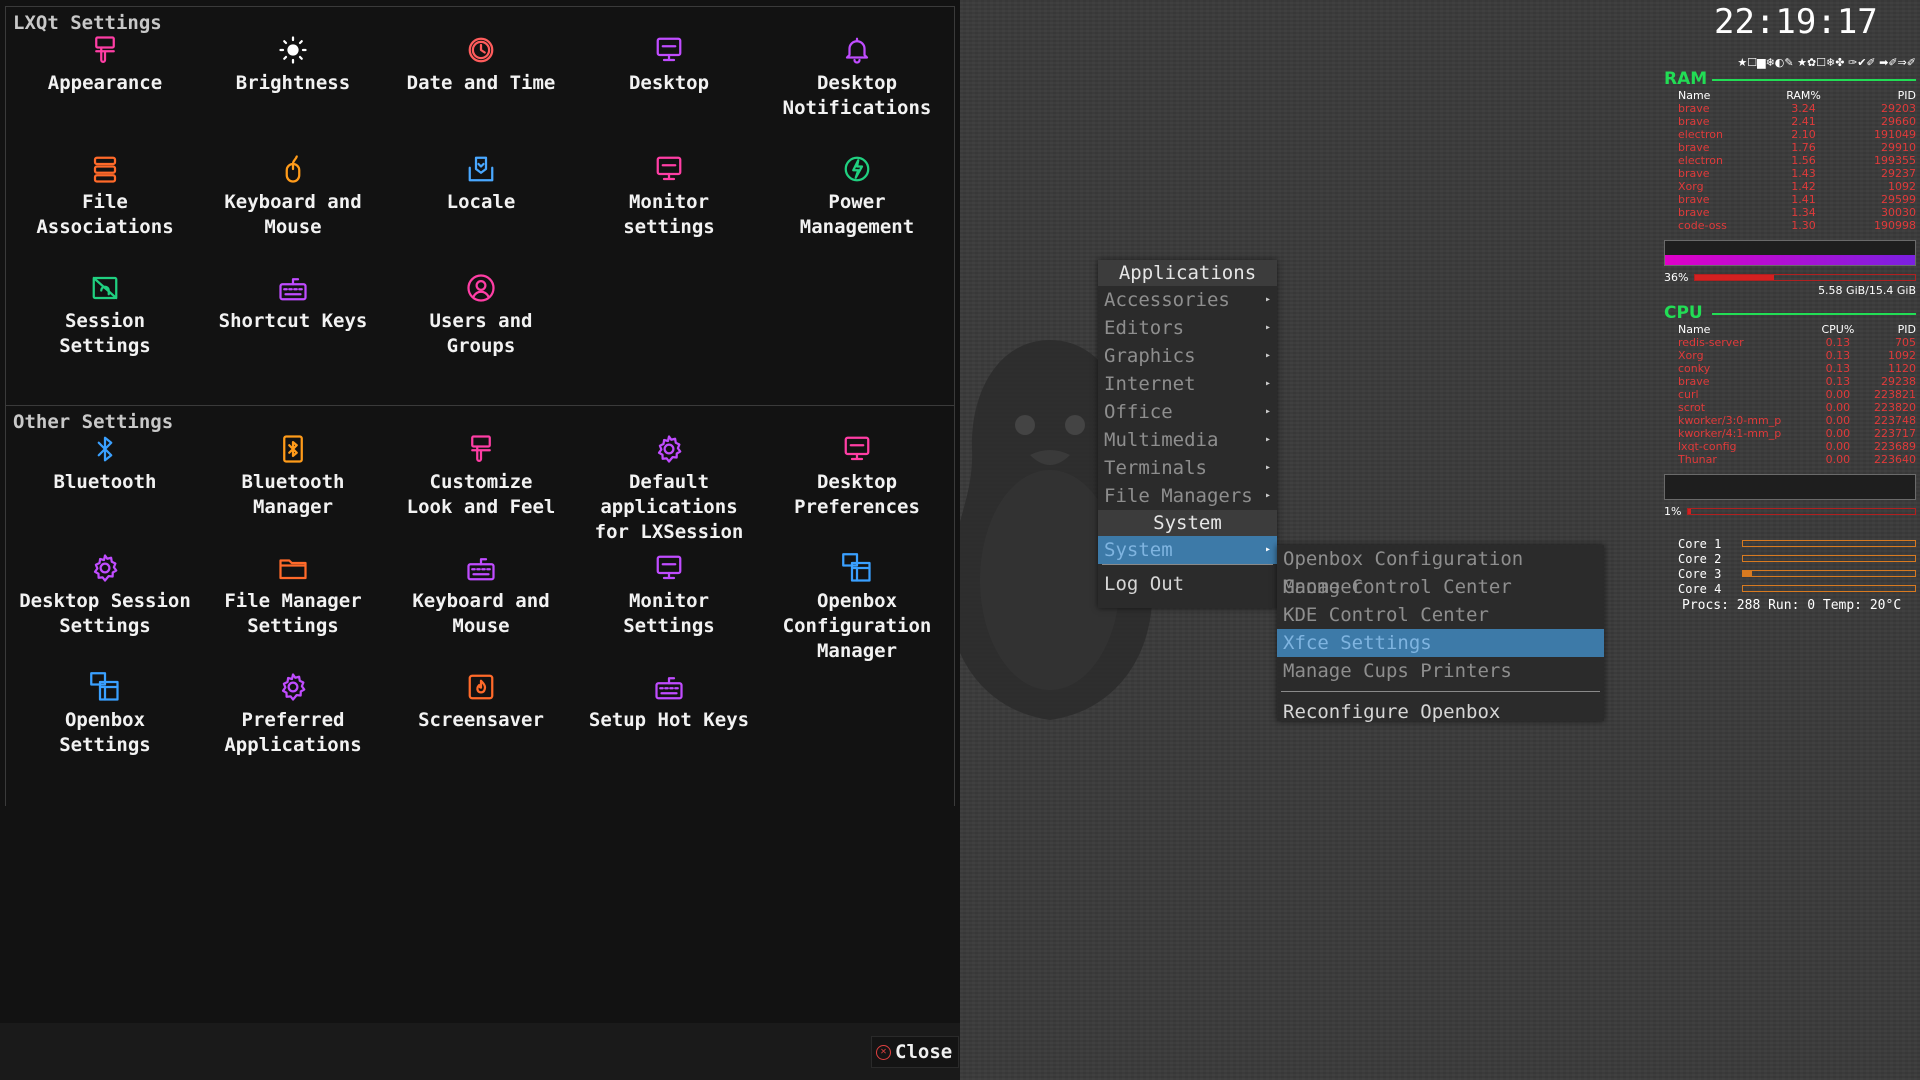 The height and width of the screenshot is (1080, 1920). Describe the element at coordinates (669, 507) in the screenshot. I see `settings-item-label: Default applications for LXSession` at that location.